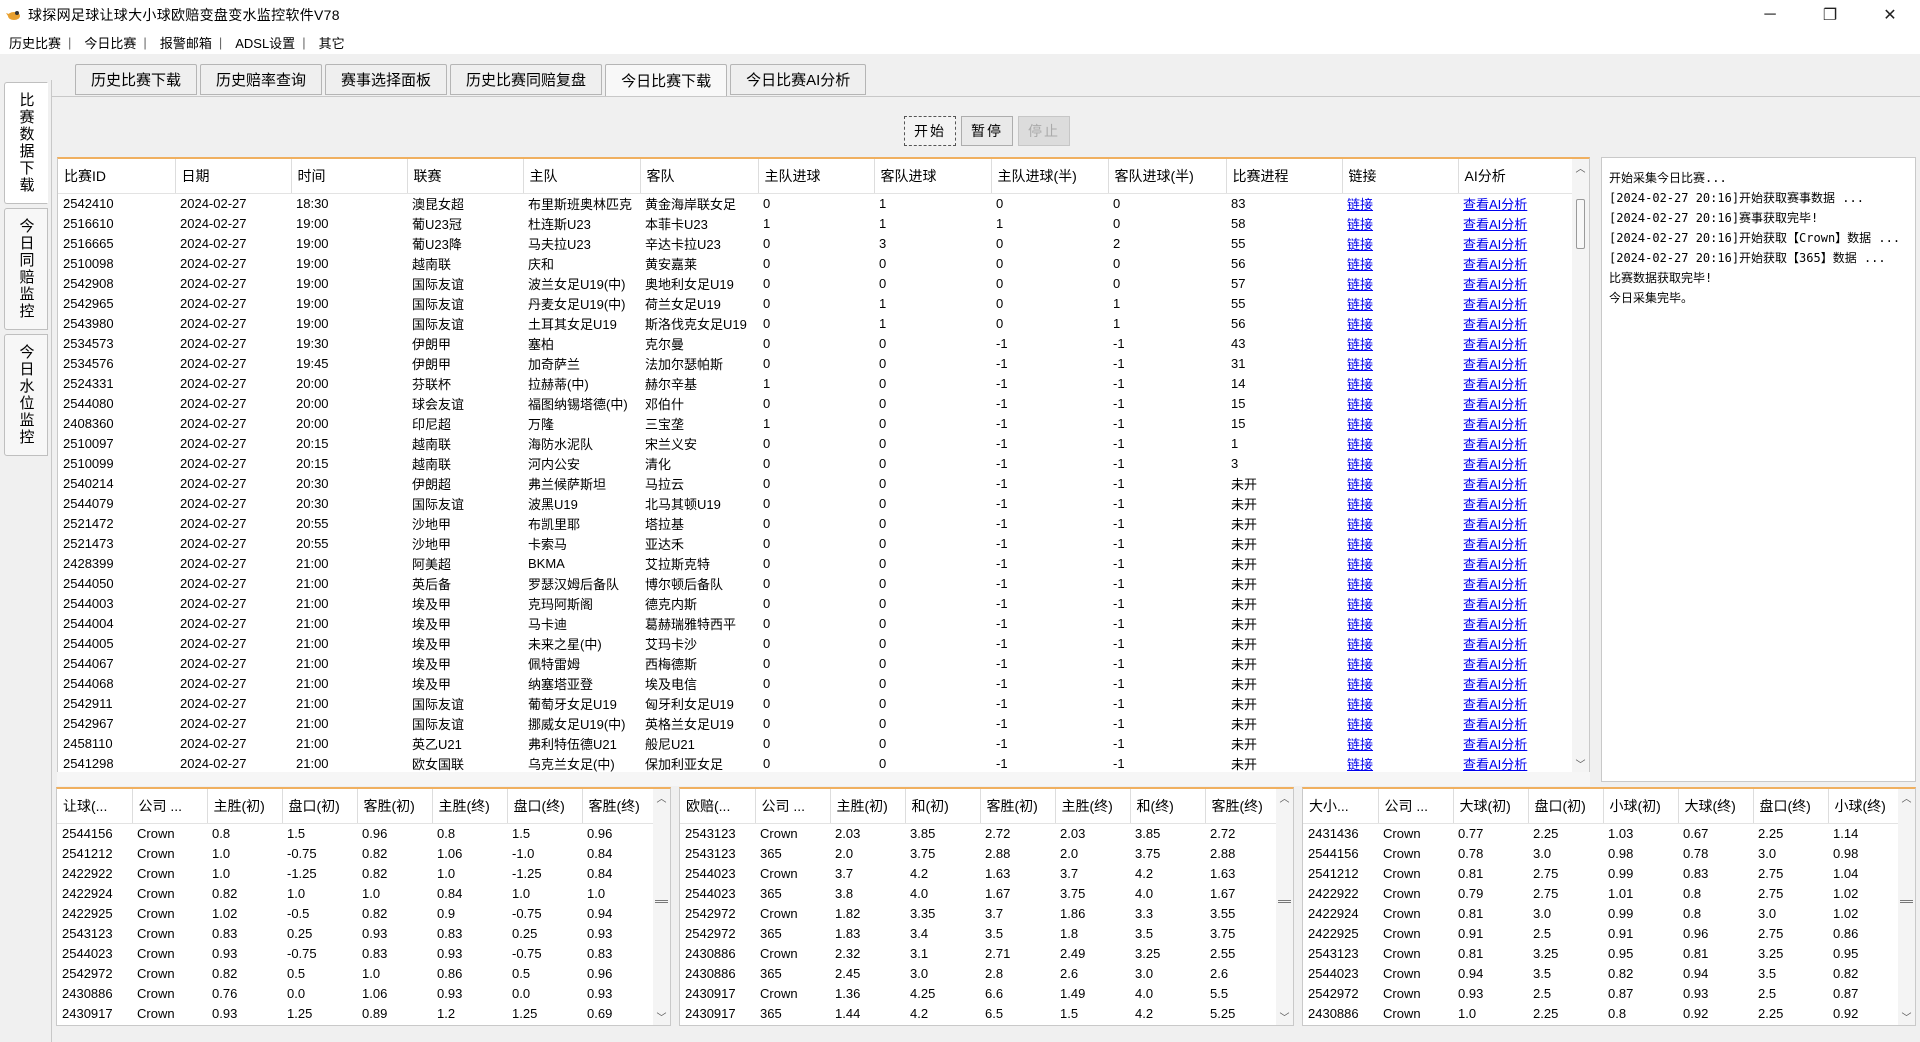  I want to click on sidetab-water-monitor: 今日水位监控, so click(26, 395).